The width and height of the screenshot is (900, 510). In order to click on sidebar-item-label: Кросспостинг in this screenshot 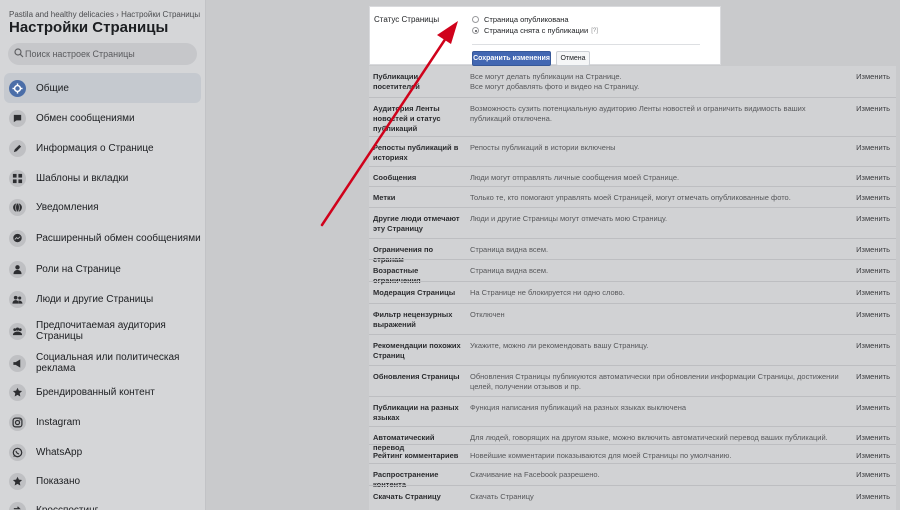, I will do `click(67, 507)`.